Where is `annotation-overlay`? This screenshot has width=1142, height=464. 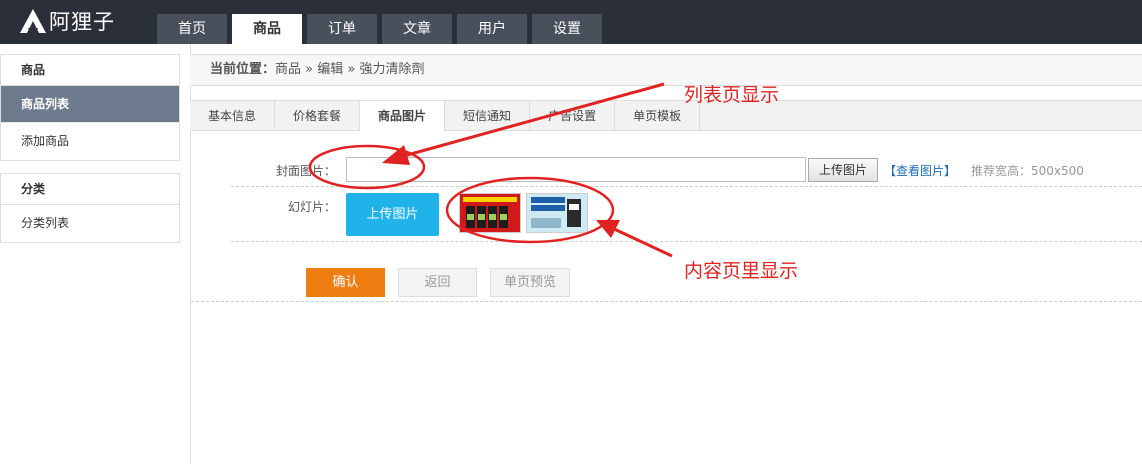
annotation-overlay is located at coordinates (490, 170).